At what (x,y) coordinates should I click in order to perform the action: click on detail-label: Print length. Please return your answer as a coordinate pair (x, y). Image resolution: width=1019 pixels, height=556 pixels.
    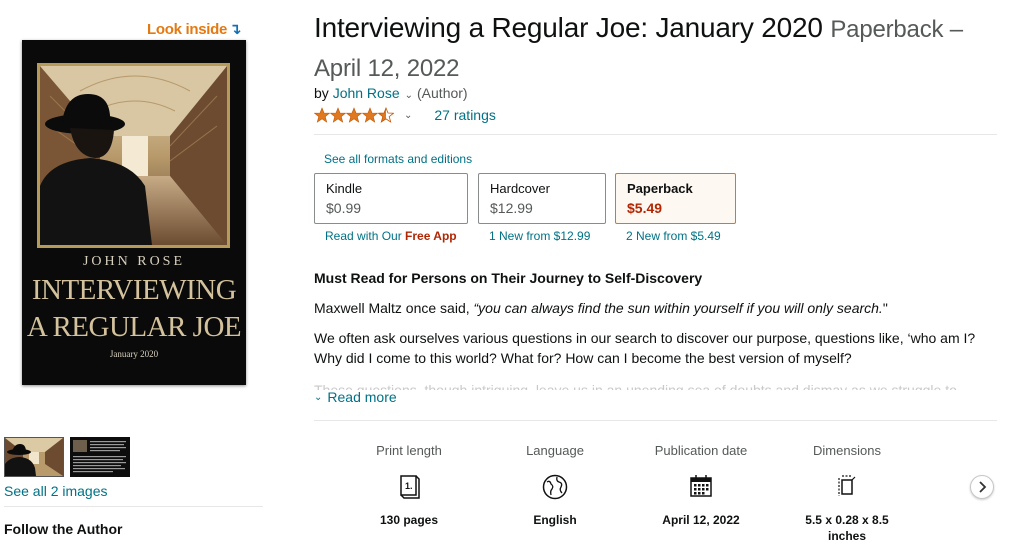
    Looking at the image, I should click on (409, 450).